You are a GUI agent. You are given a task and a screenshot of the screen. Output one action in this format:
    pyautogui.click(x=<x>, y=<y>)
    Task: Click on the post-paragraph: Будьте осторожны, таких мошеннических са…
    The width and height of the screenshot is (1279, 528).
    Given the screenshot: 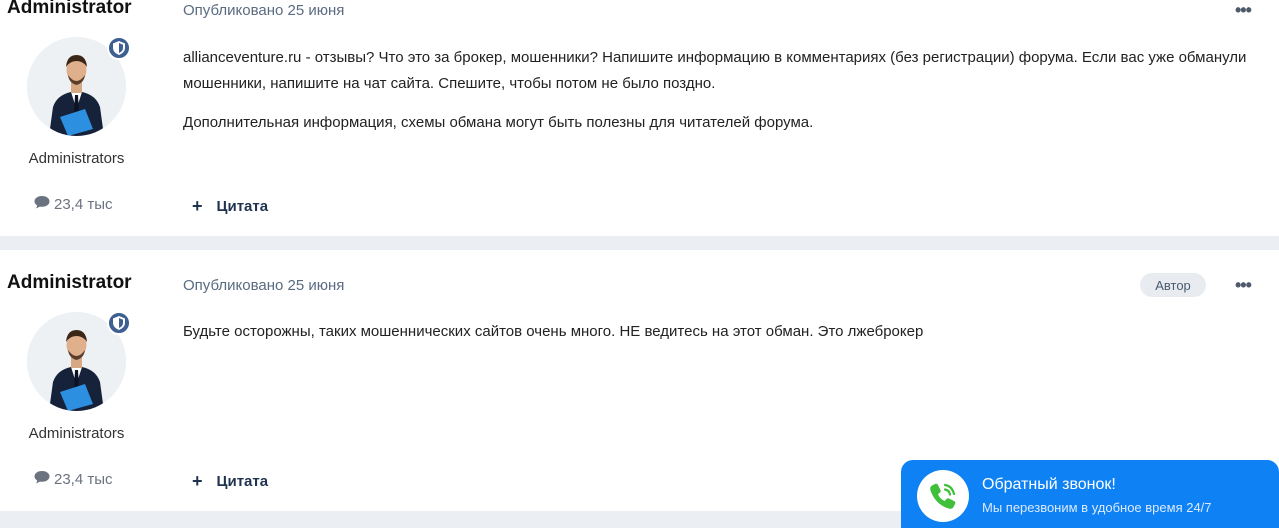 What is the action you would take?
    pyautogui.click(x=553, y=331)
    